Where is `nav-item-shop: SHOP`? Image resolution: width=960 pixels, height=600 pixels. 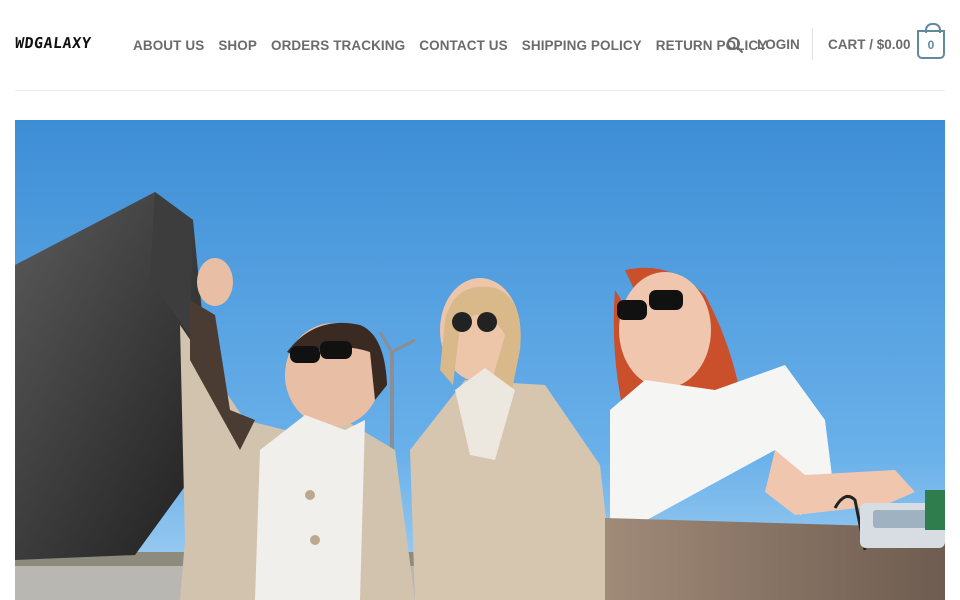 nav-item-shop: SHOP is located at coordinates (237, 45).